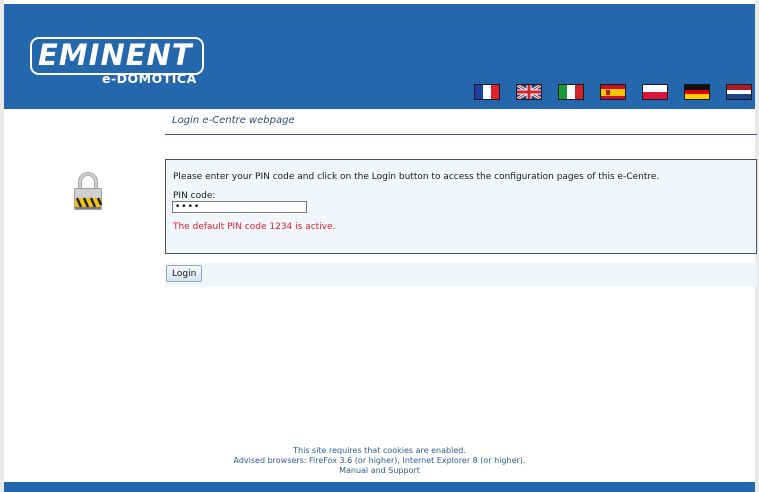  What do you see at coordinates (194, 196) in the screenshot?
I see `pin-code-label: PIN code:` at bounding box center [194, 196].